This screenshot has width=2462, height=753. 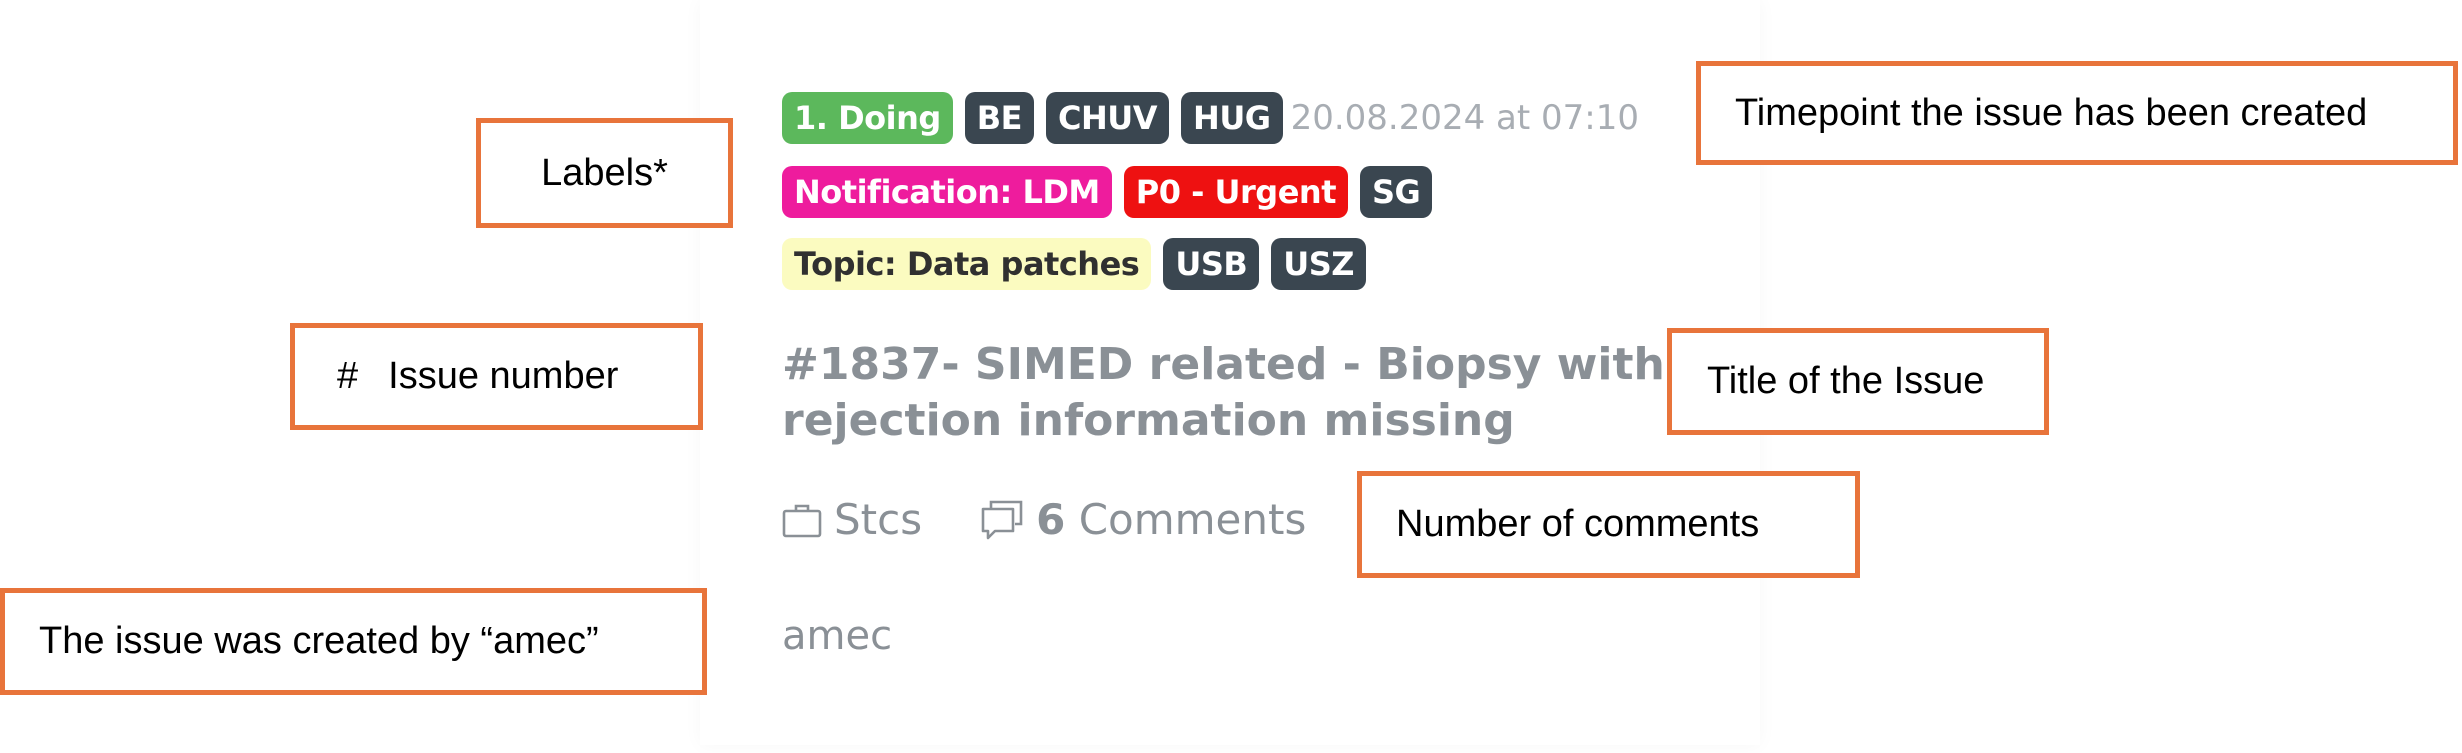 What do you see at coordinates (1211, 264) in the screenshot?
I see `label-usb: USB` at bounding box center [1211, 264].